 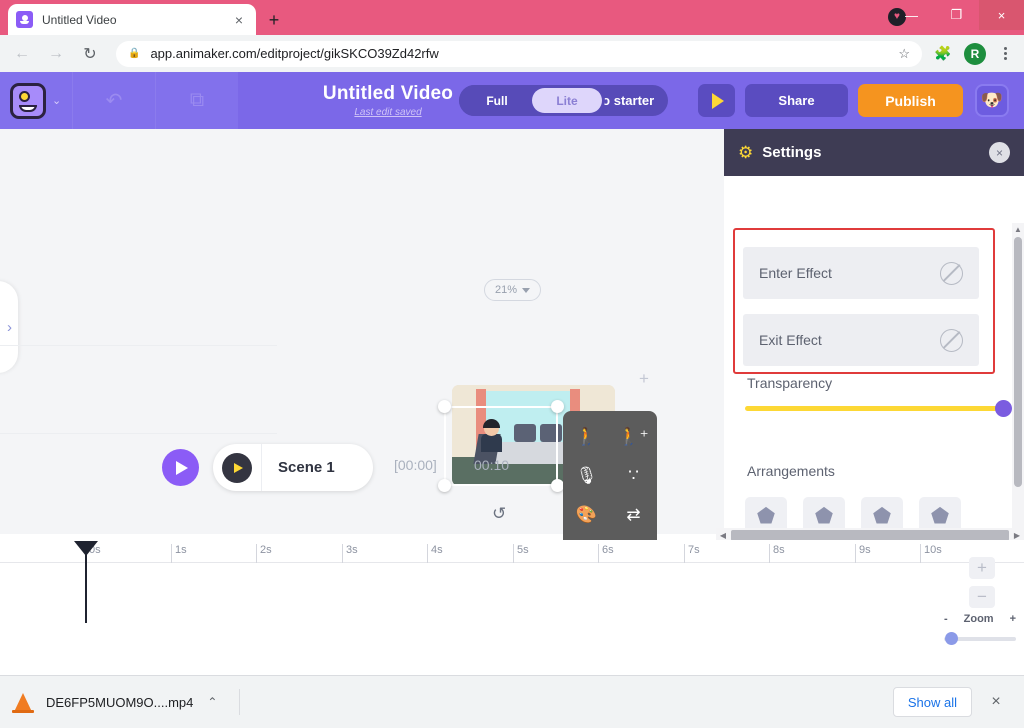 I want to click on browser-tab: Untitled Video ×, so click(x=132, y=19).